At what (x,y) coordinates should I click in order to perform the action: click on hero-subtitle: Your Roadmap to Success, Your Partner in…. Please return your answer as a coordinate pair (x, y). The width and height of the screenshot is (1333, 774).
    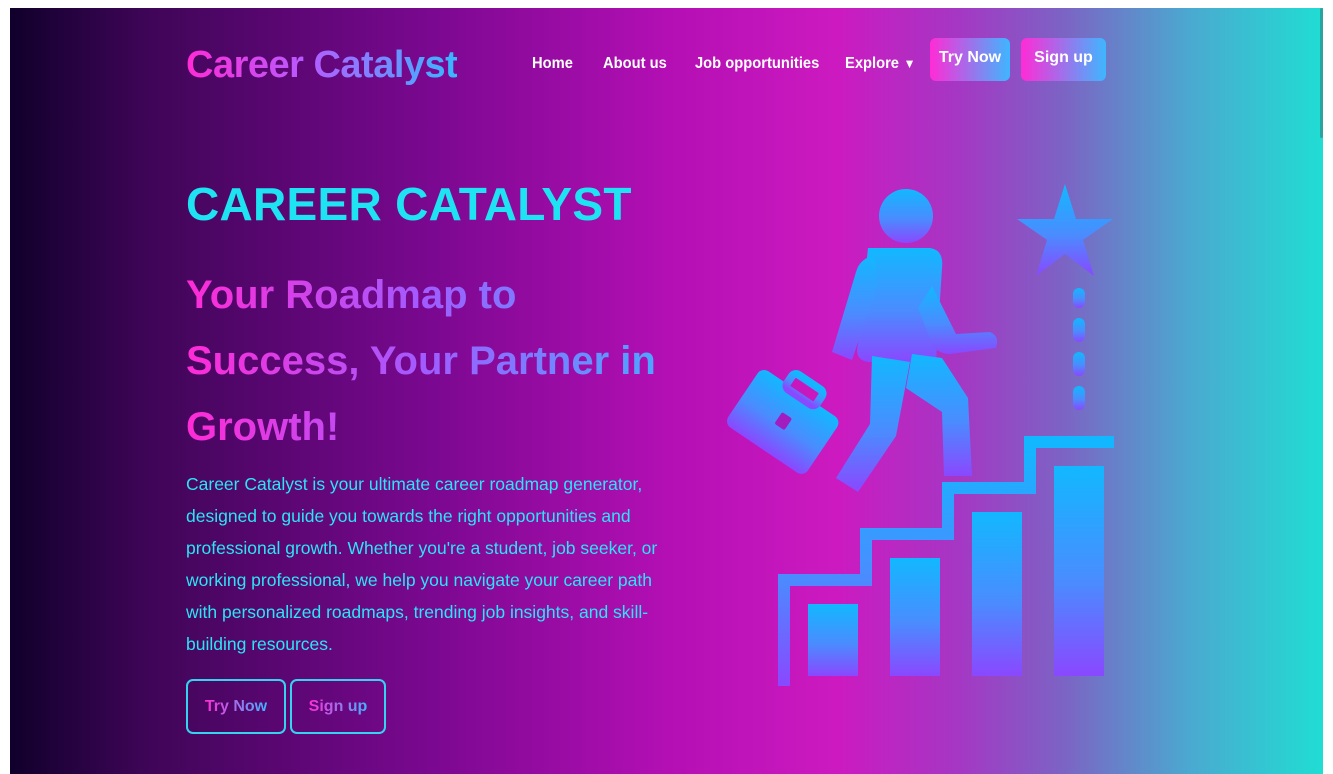
    Looking at the image, I should click on (426, 361).